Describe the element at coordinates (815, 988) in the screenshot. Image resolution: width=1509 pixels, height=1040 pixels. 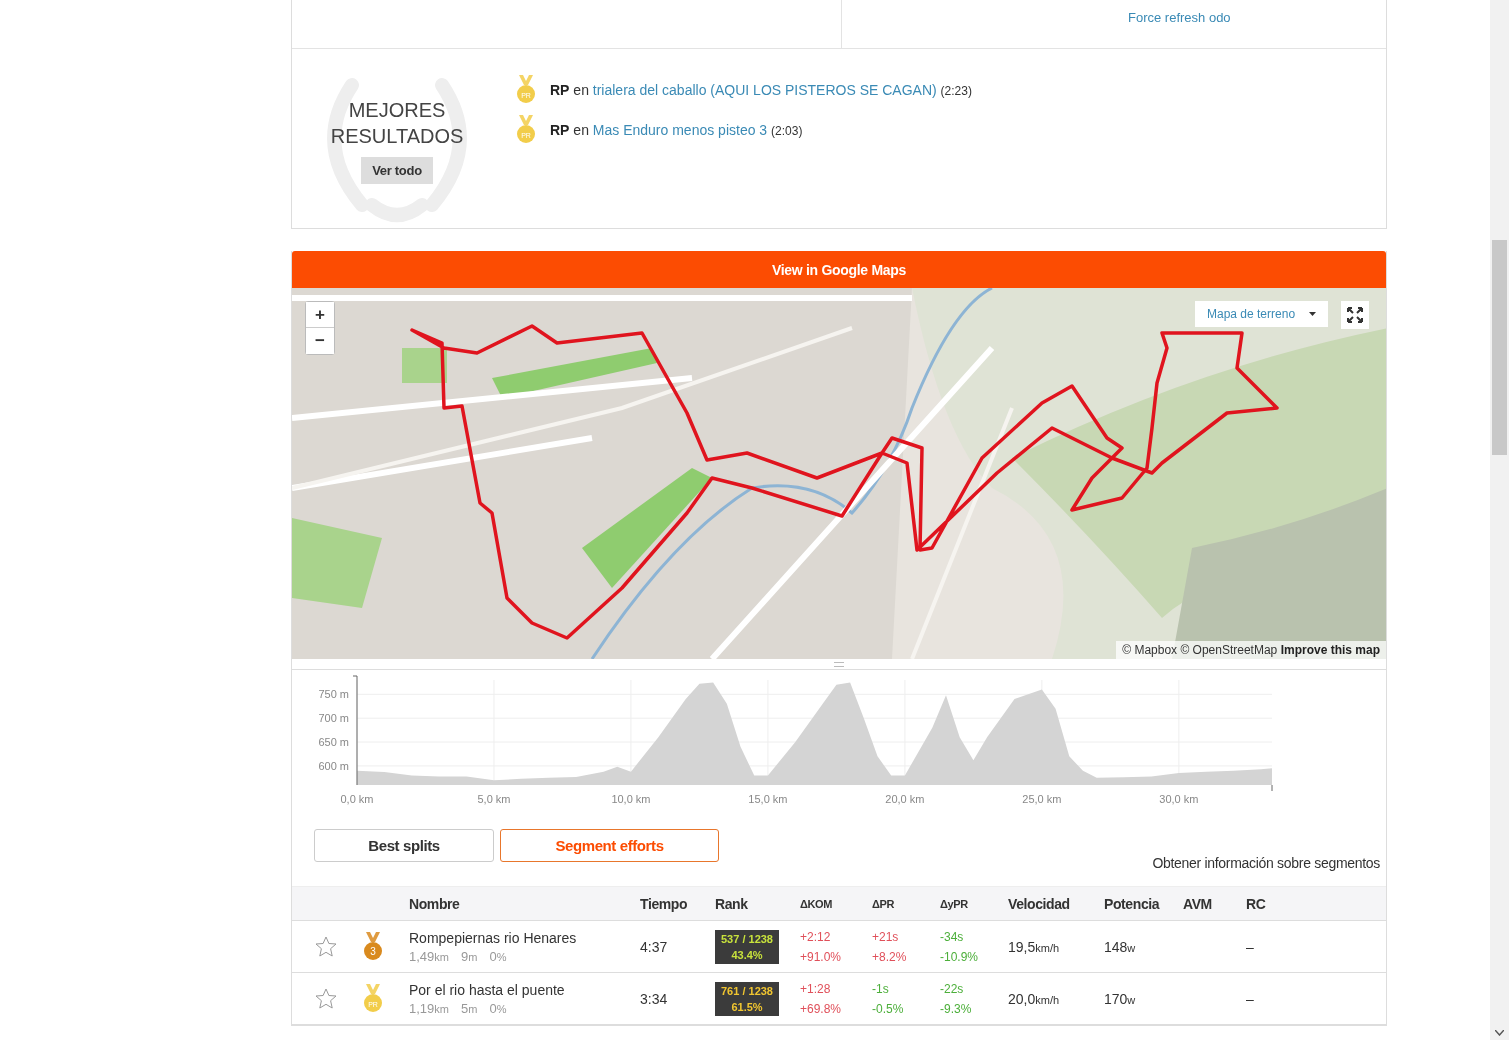
I see `delta-value: +1:28` at that location.